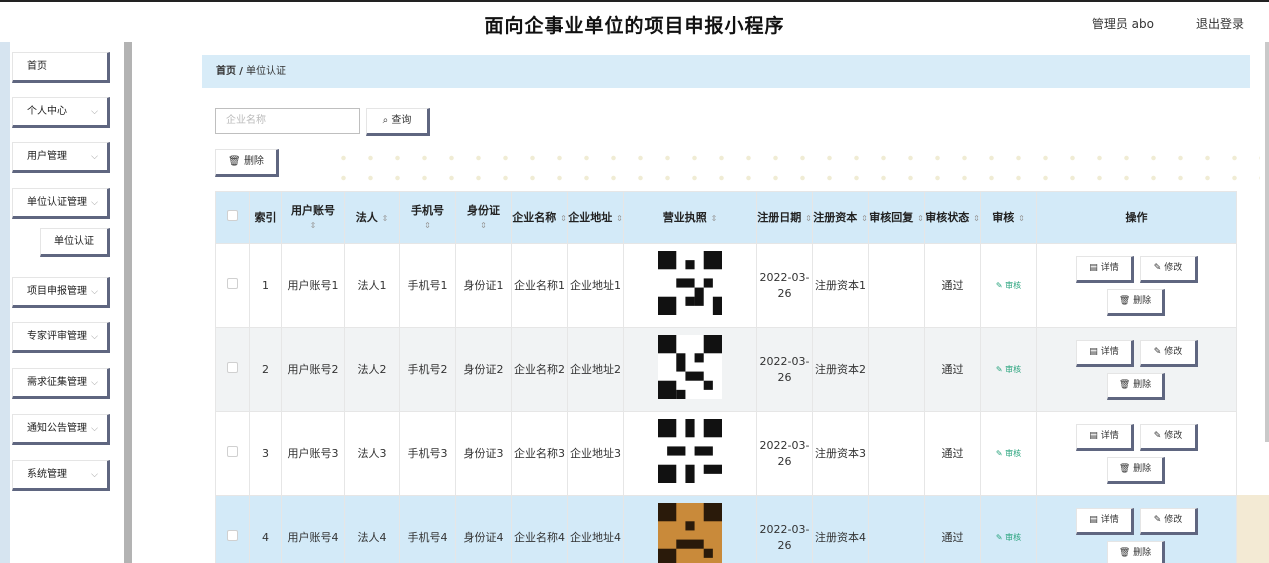  I want to click on col-label: 法人, so click(366, 217).